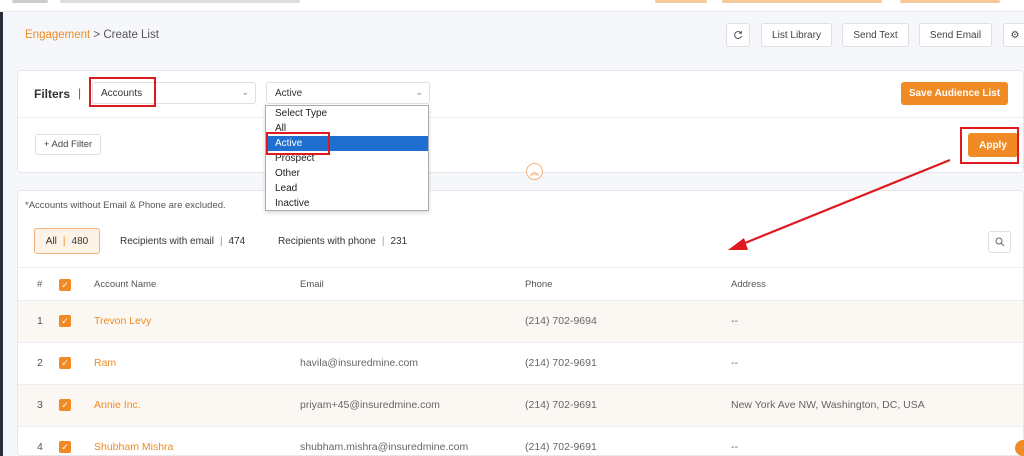  Describe the element at coordinates (67, 241) in the screenshot. I see `segment-all: All | 480` at that location.